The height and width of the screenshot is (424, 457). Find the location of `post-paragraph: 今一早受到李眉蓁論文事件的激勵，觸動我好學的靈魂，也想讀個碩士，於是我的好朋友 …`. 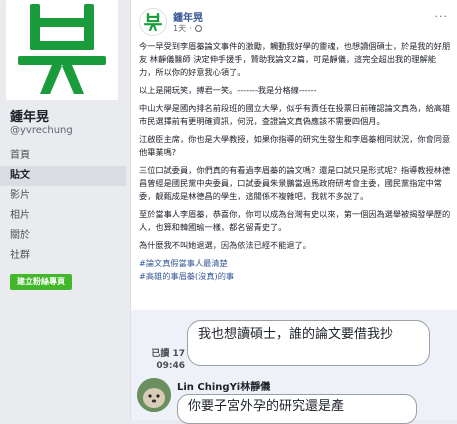

post-paragraph: 今一早受到李眉蓁論文事件的激勵，觸動我好學的靈魂，也想讀個碩士，於是我的好朋友 … is located at coordinates (295, 59).